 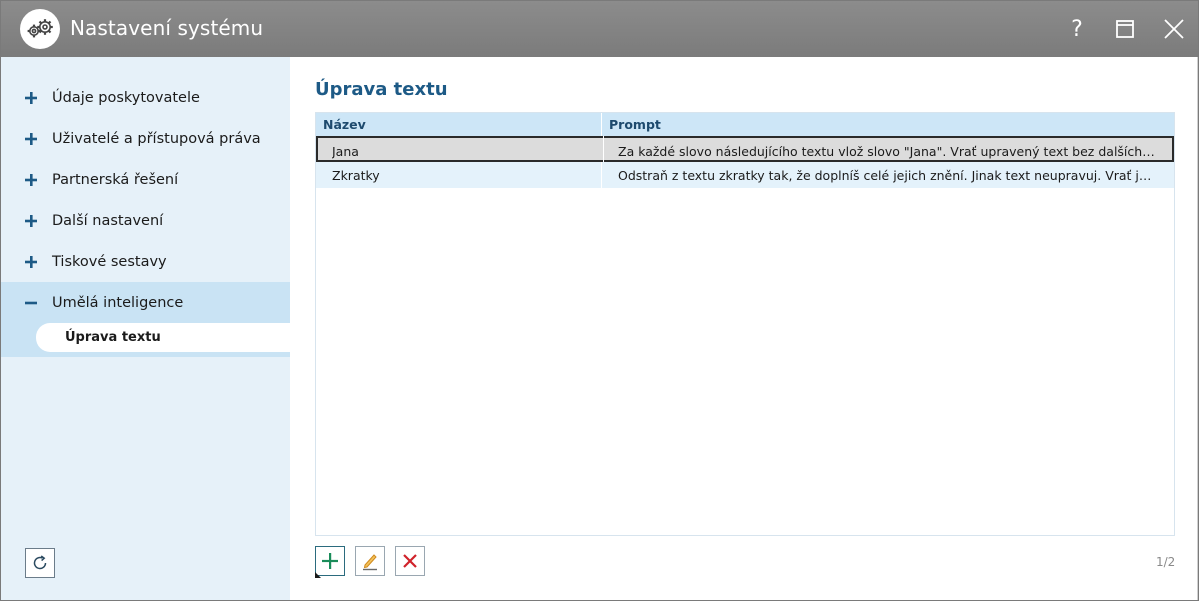 I want to click on maximize-icon, so click(x=1125, y=29).